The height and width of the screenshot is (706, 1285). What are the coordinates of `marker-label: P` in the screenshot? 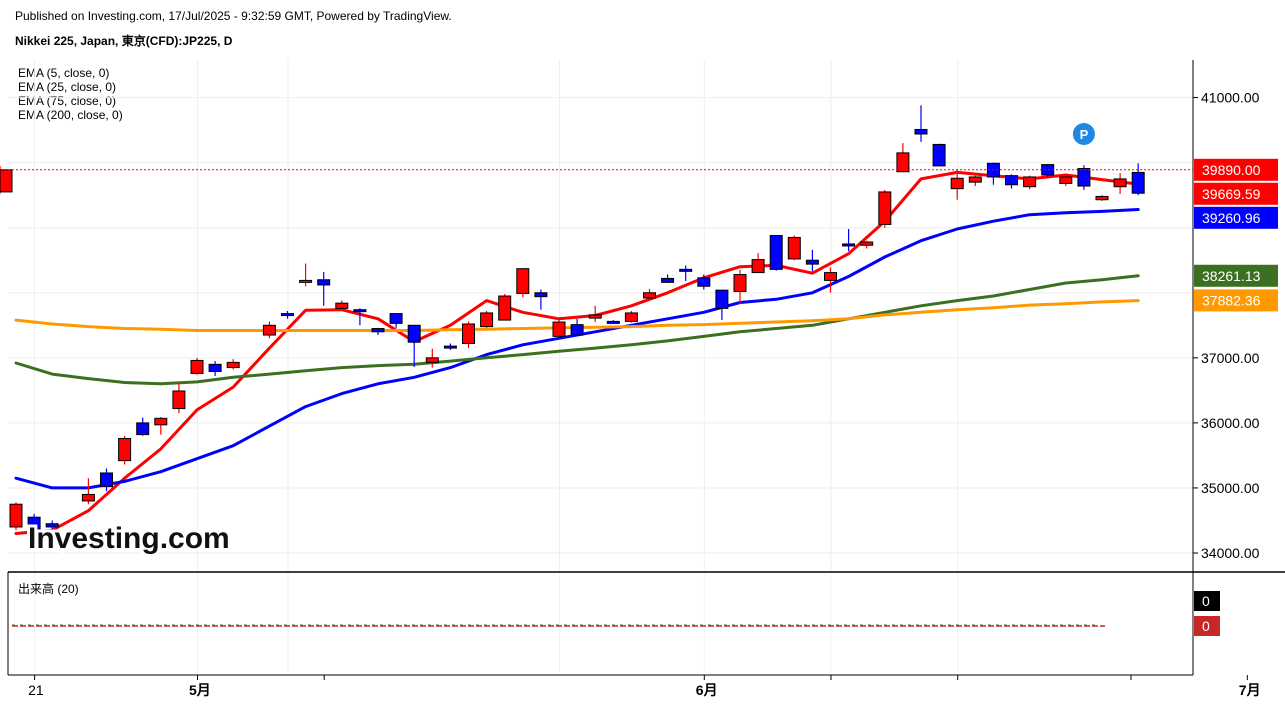 It's located at (1084, 134).